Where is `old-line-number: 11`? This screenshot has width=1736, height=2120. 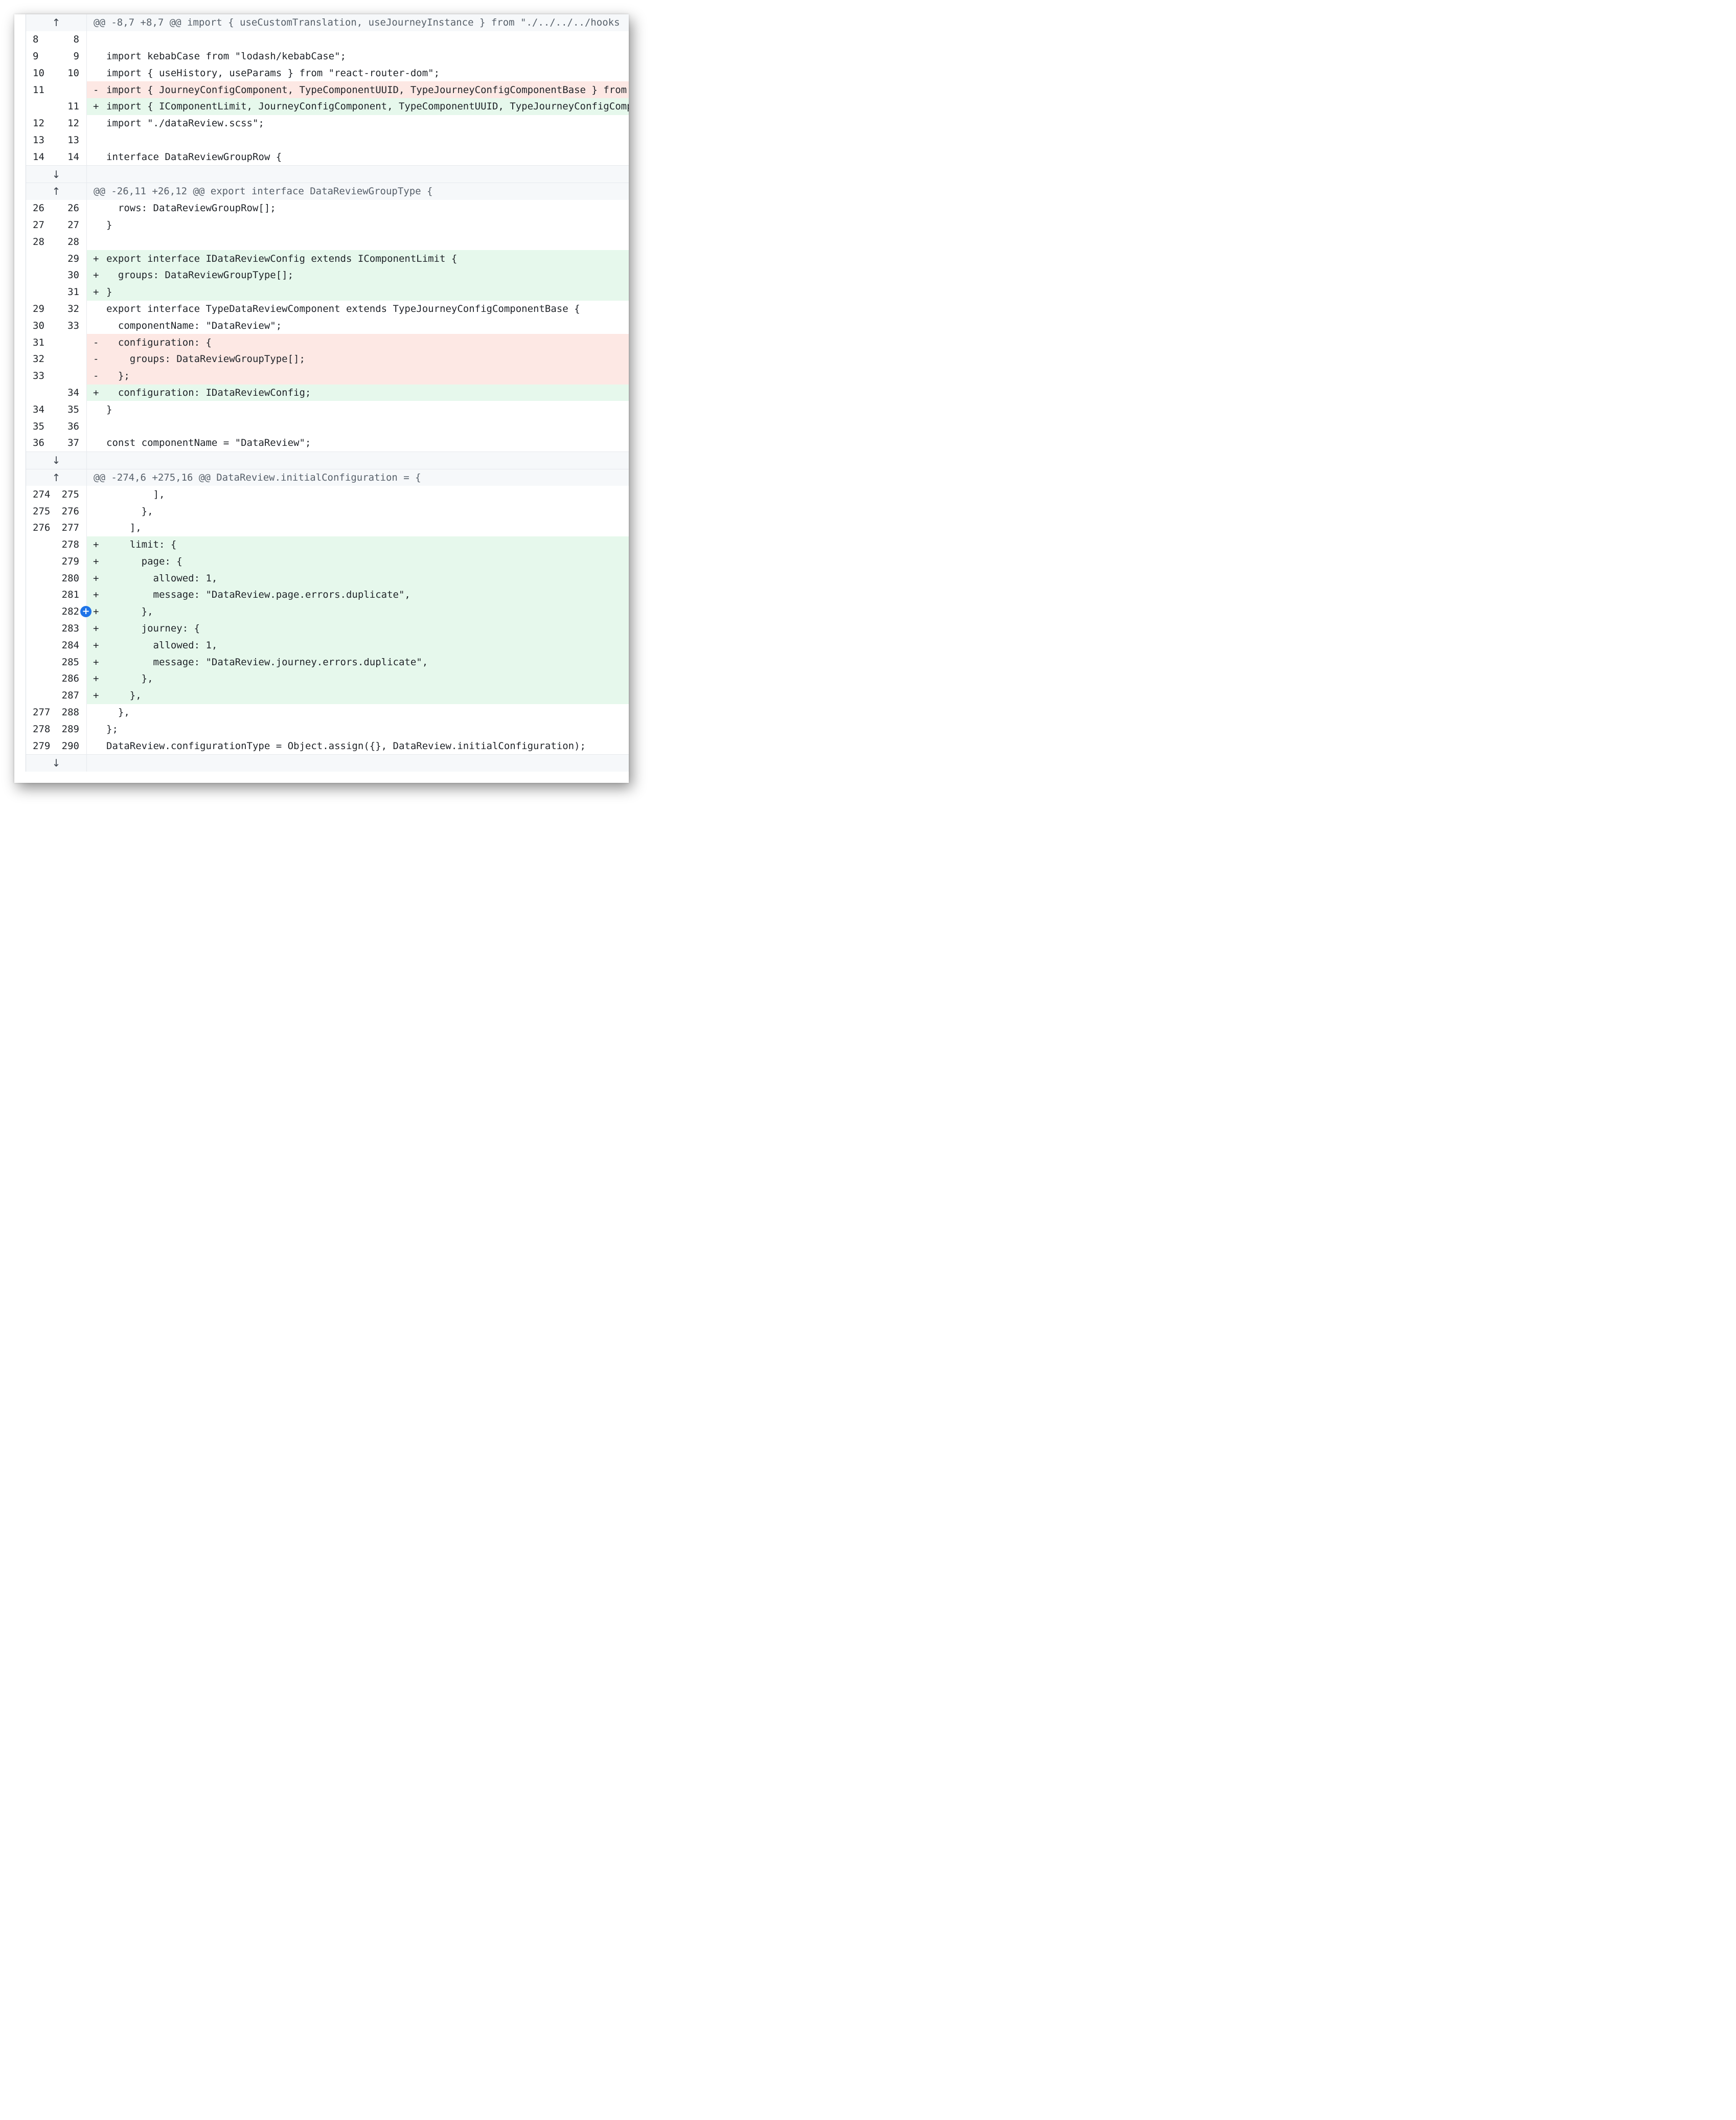
old-line-number: 11 is located at coordinates (41, 90).